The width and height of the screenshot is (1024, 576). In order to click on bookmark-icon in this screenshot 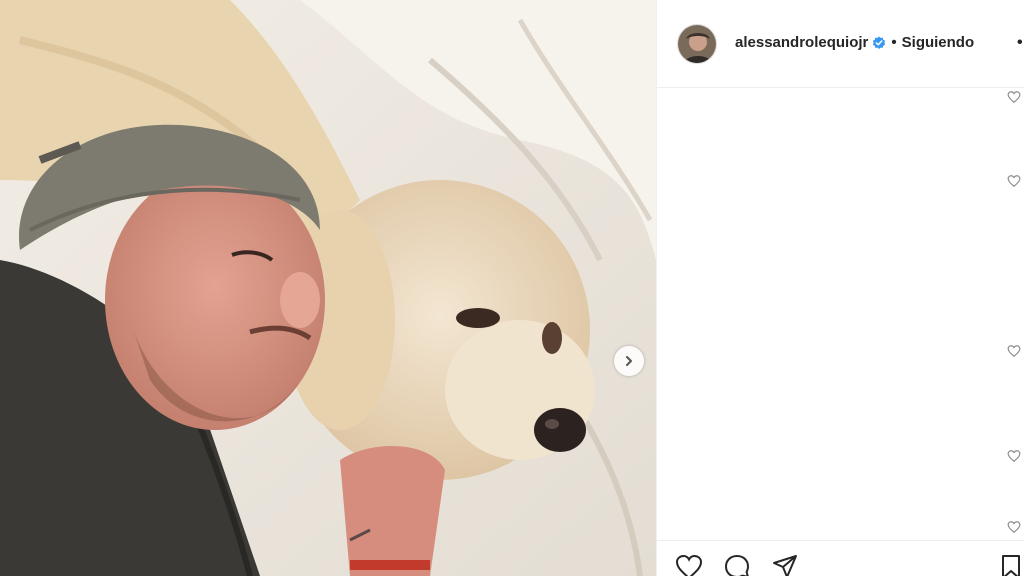, I will do `click(1010, 564)`.